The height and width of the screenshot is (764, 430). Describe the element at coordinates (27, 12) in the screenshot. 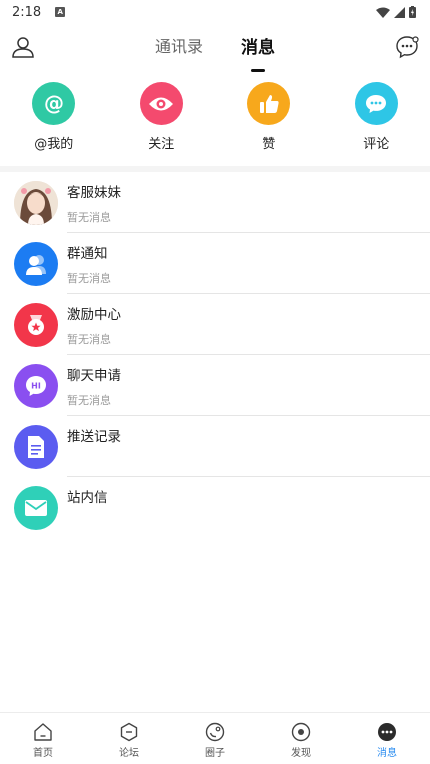

I see `status-time: 2:18` at that location.